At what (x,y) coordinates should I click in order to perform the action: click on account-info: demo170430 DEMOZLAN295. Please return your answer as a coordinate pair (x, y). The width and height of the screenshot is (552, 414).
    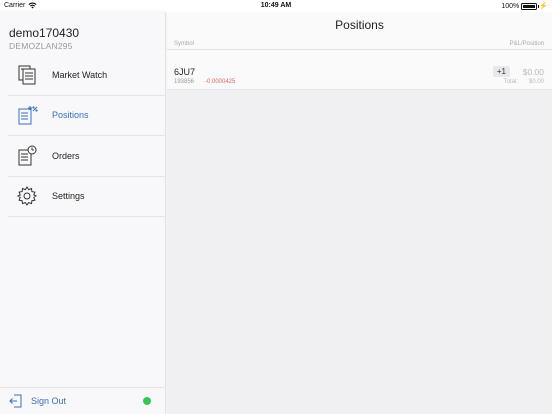
    Looking at the image, I should click on (44, 38).